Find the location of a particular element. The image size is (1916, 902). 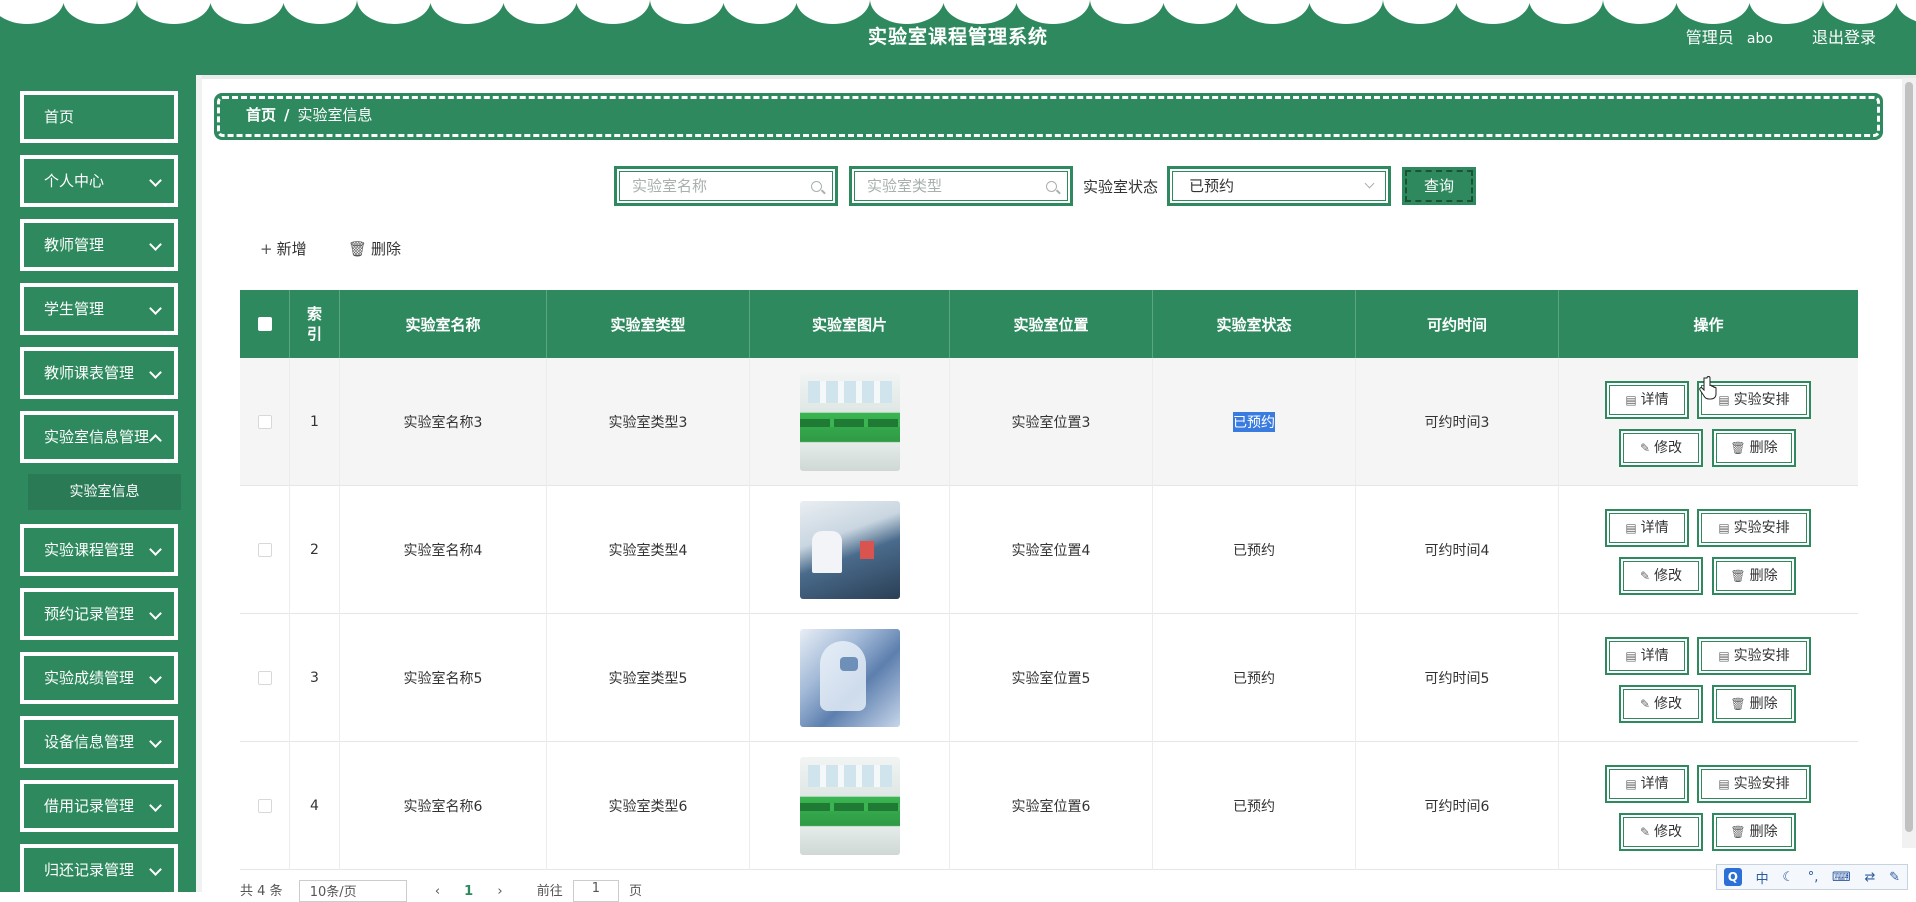

sidebar-item-teacher-management: 教师管理 is located at coordinates (99, 245).